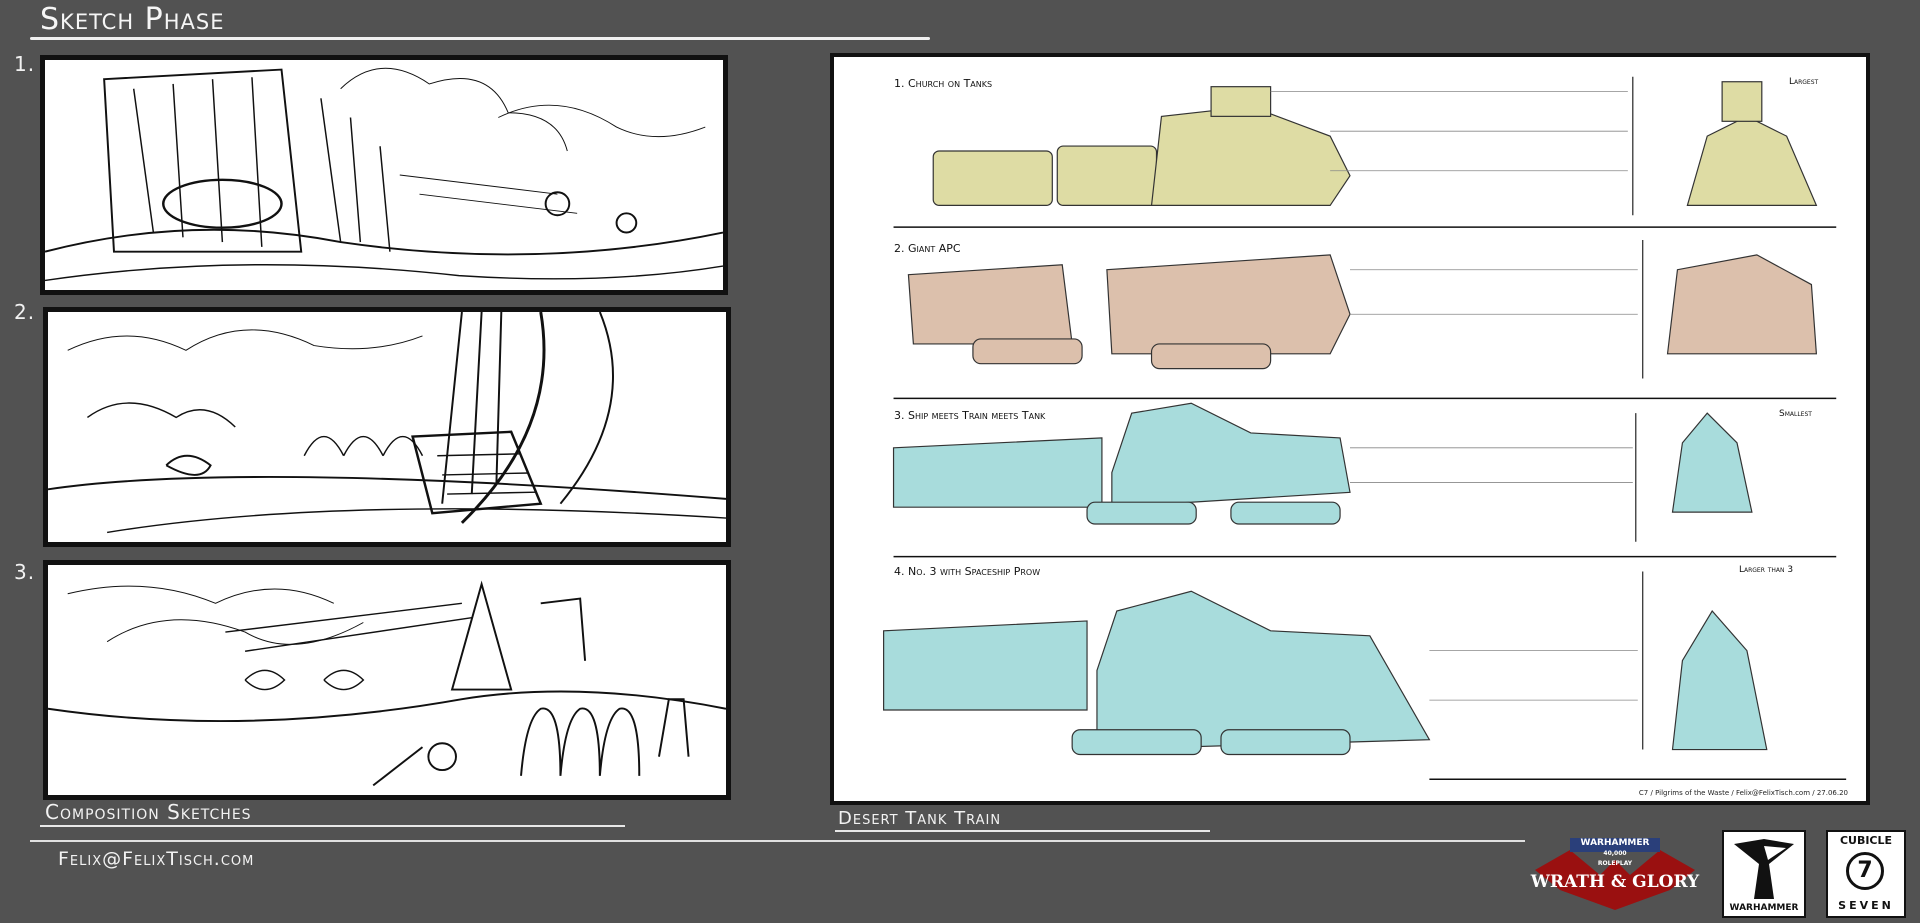 This screenshot has width=1920, height=923. I want to click on title-underline, so click(480, 38).